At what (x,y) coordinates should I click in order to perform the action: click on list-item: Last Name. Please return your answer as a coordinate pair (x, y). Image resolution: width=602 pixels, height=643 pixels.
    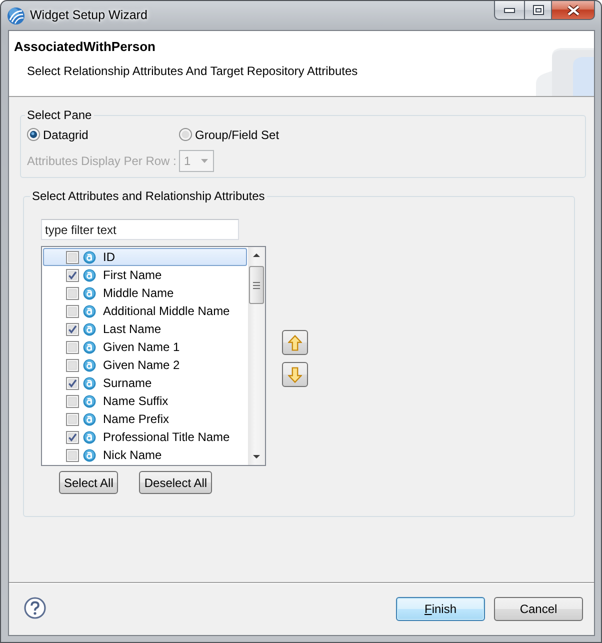
    Looking at the image, I should click on (145, 329).